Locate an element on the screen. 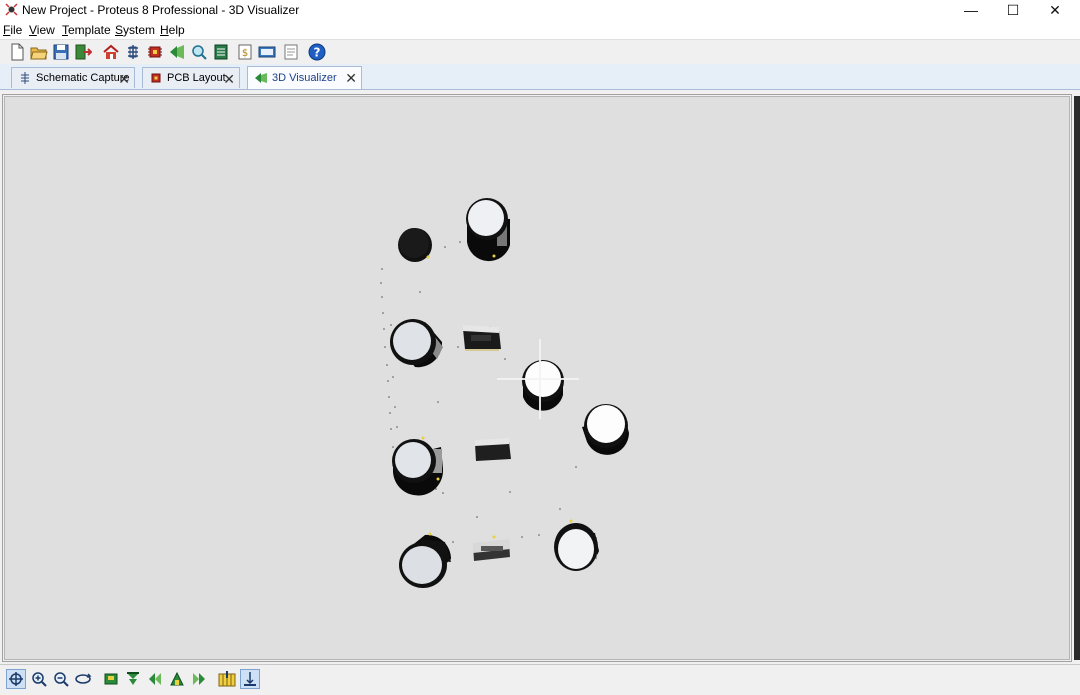 This screenshot has width=1080, height=695. top-view-icon is located at coordinates (111, 679).